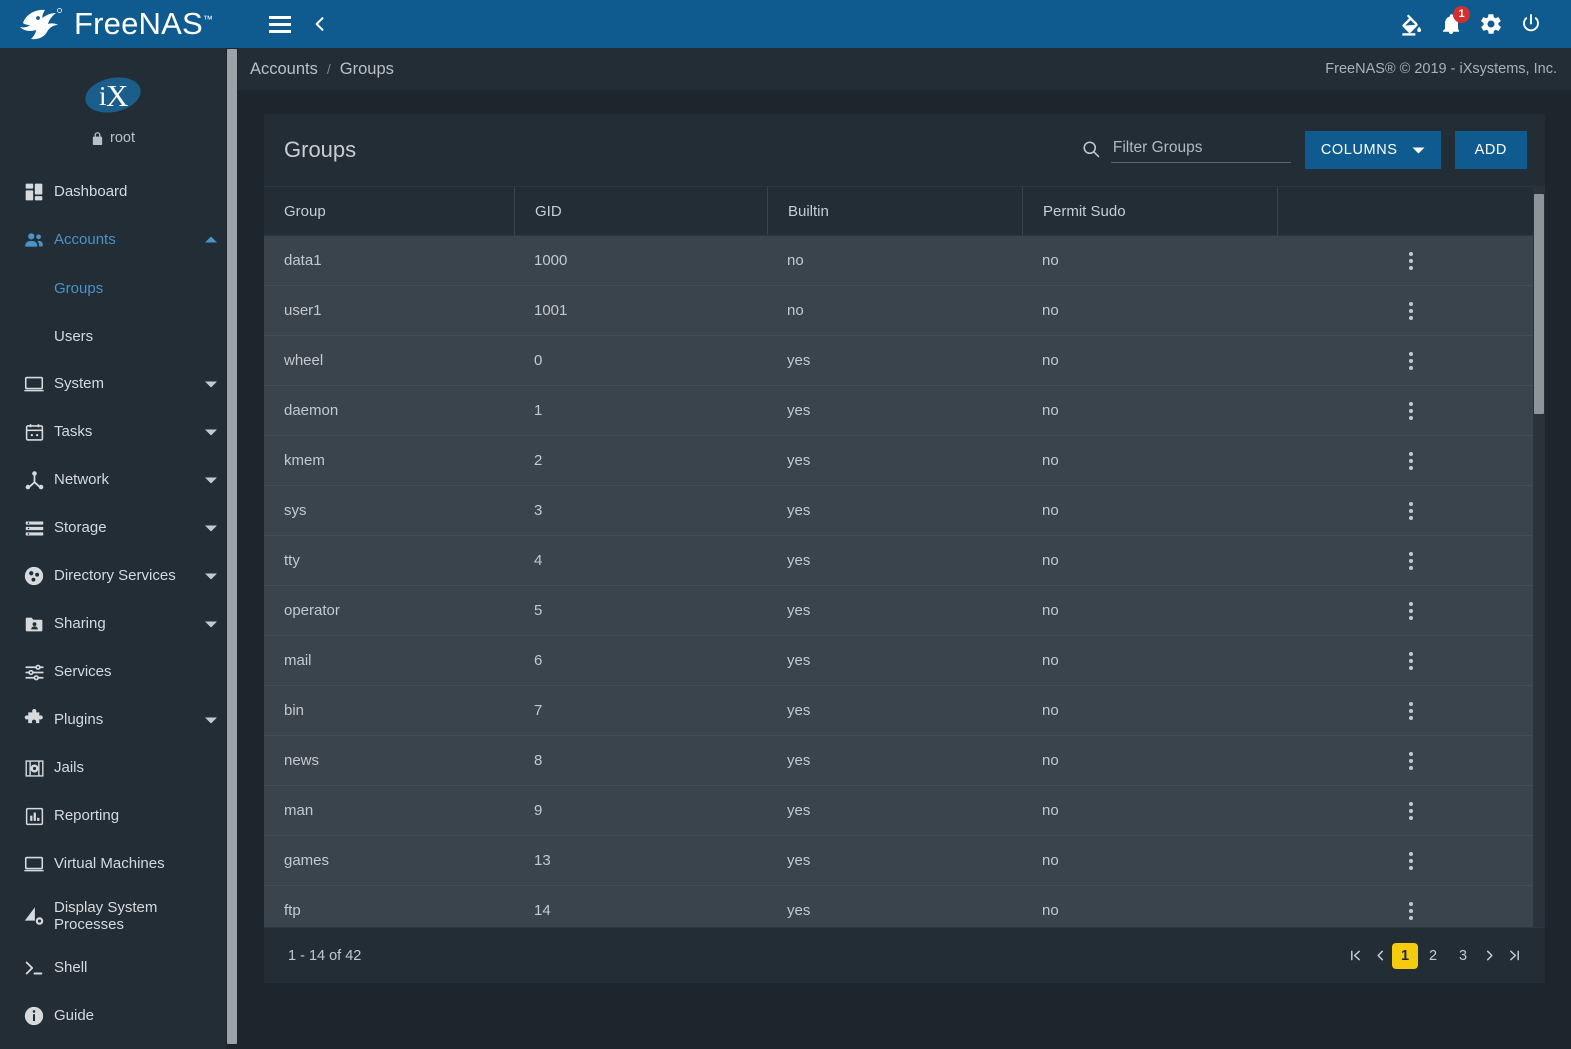  What do you see at coordinates (1491, 24) in the screenshot?
I see `gear-settings-icon` at bounding box center [1491, 24].